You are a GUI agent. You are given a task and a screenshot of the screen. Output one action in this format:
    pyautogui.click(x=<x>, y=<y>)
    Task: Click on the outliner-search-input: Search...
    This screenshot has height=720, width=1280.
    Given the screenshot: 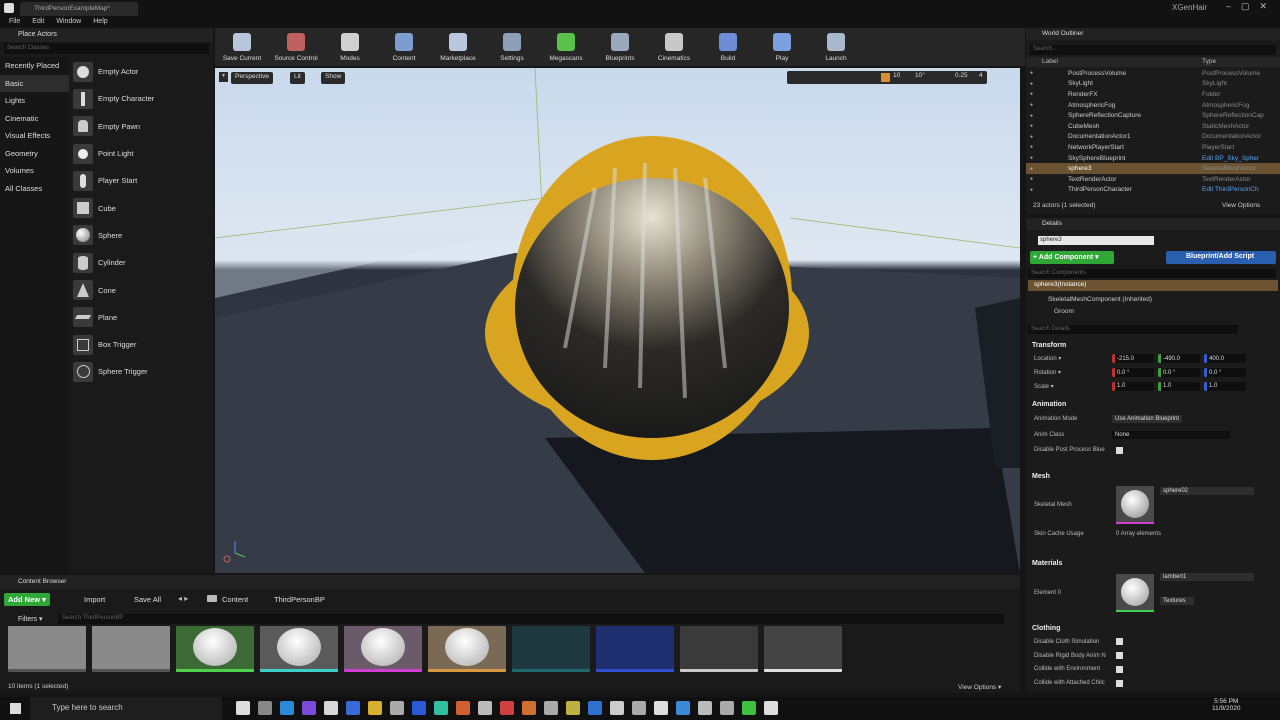 What is the action you would take?
    pyautogui.click(x=1153, y=50)
    